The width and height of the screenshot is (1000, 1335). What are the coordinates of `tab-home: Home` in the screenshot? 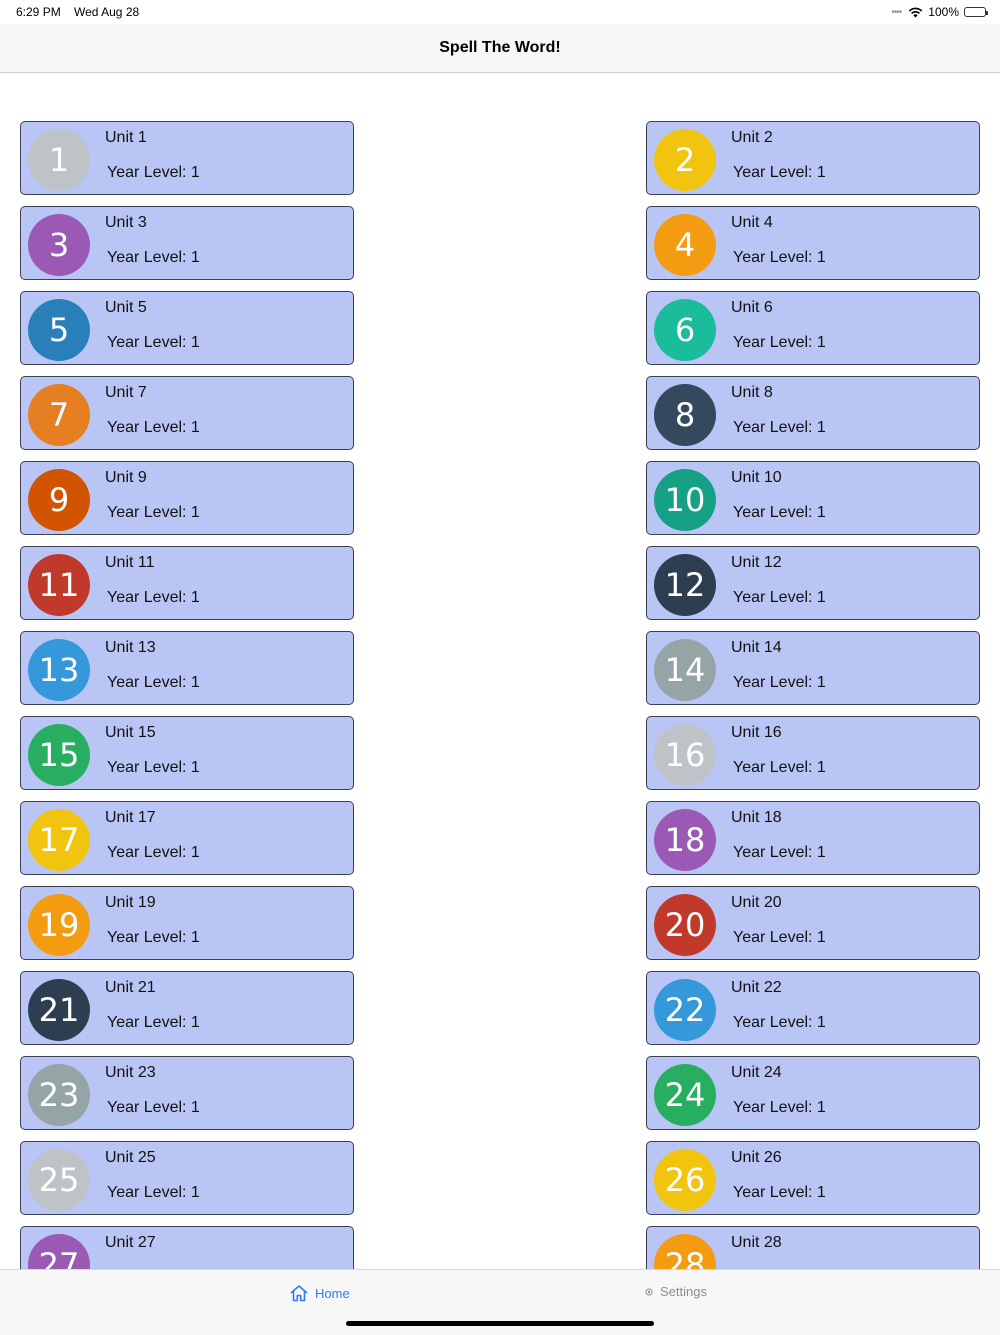 It's located at (319, 1293).